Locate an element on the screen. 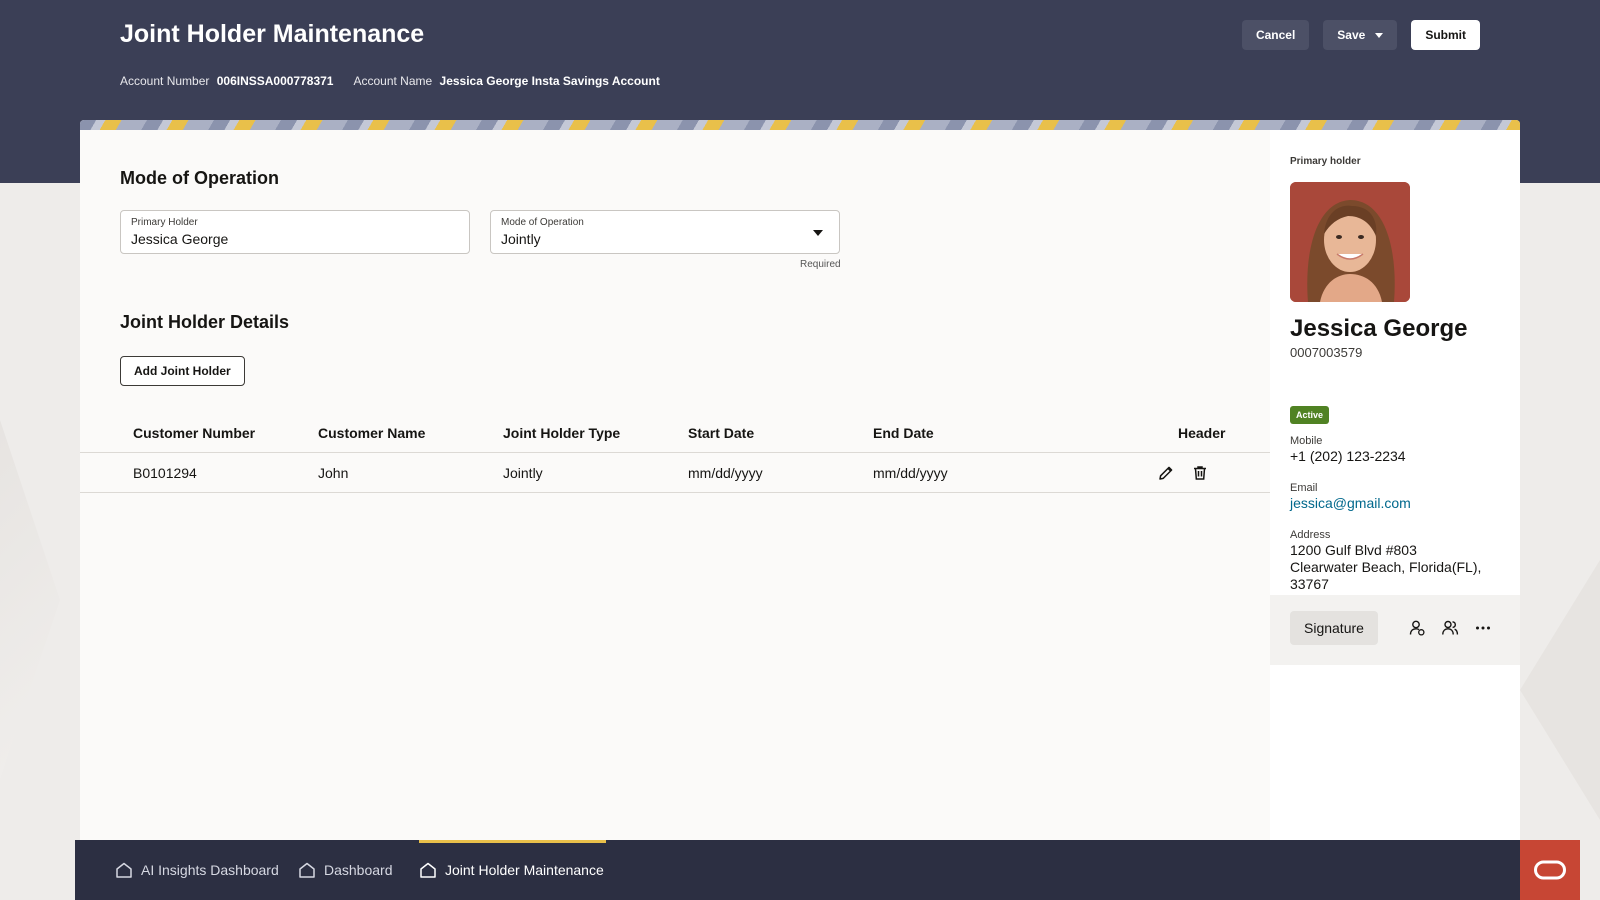  tab-label: Joint Holder Maintenance is located at coordinates (524, 870).